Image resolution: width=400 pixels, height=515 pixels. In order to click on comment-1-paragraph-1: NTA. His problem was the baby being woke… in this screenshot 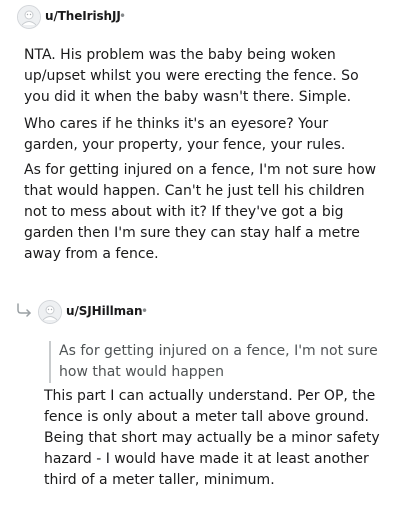, I will do `click(191, 76)`.